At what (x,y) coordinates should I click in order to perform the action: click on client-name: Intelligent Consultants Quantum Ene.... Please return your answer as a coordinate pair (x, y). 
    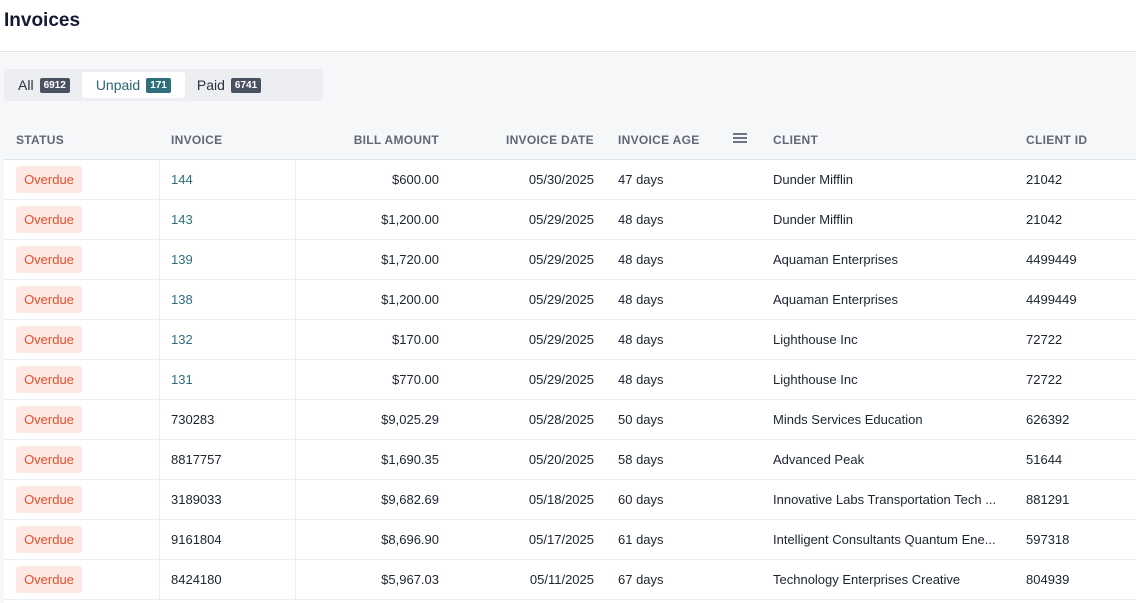
    Looking at the image, I should click on (884, 539).